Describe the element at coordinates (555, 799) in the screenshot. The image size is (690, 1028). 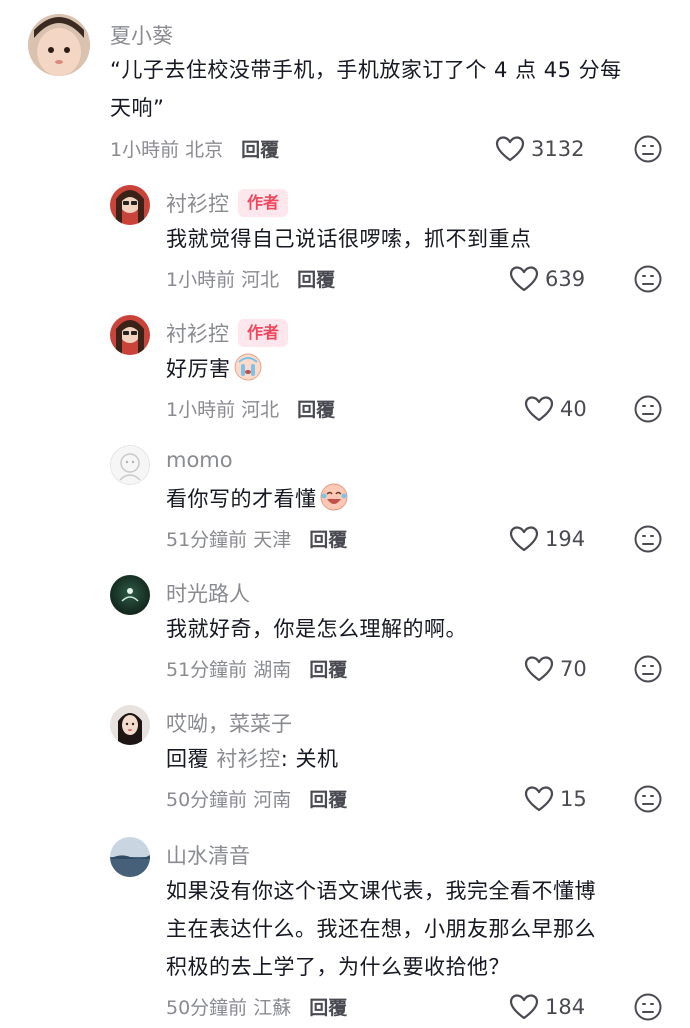
I see `like-button: 15` at that location.